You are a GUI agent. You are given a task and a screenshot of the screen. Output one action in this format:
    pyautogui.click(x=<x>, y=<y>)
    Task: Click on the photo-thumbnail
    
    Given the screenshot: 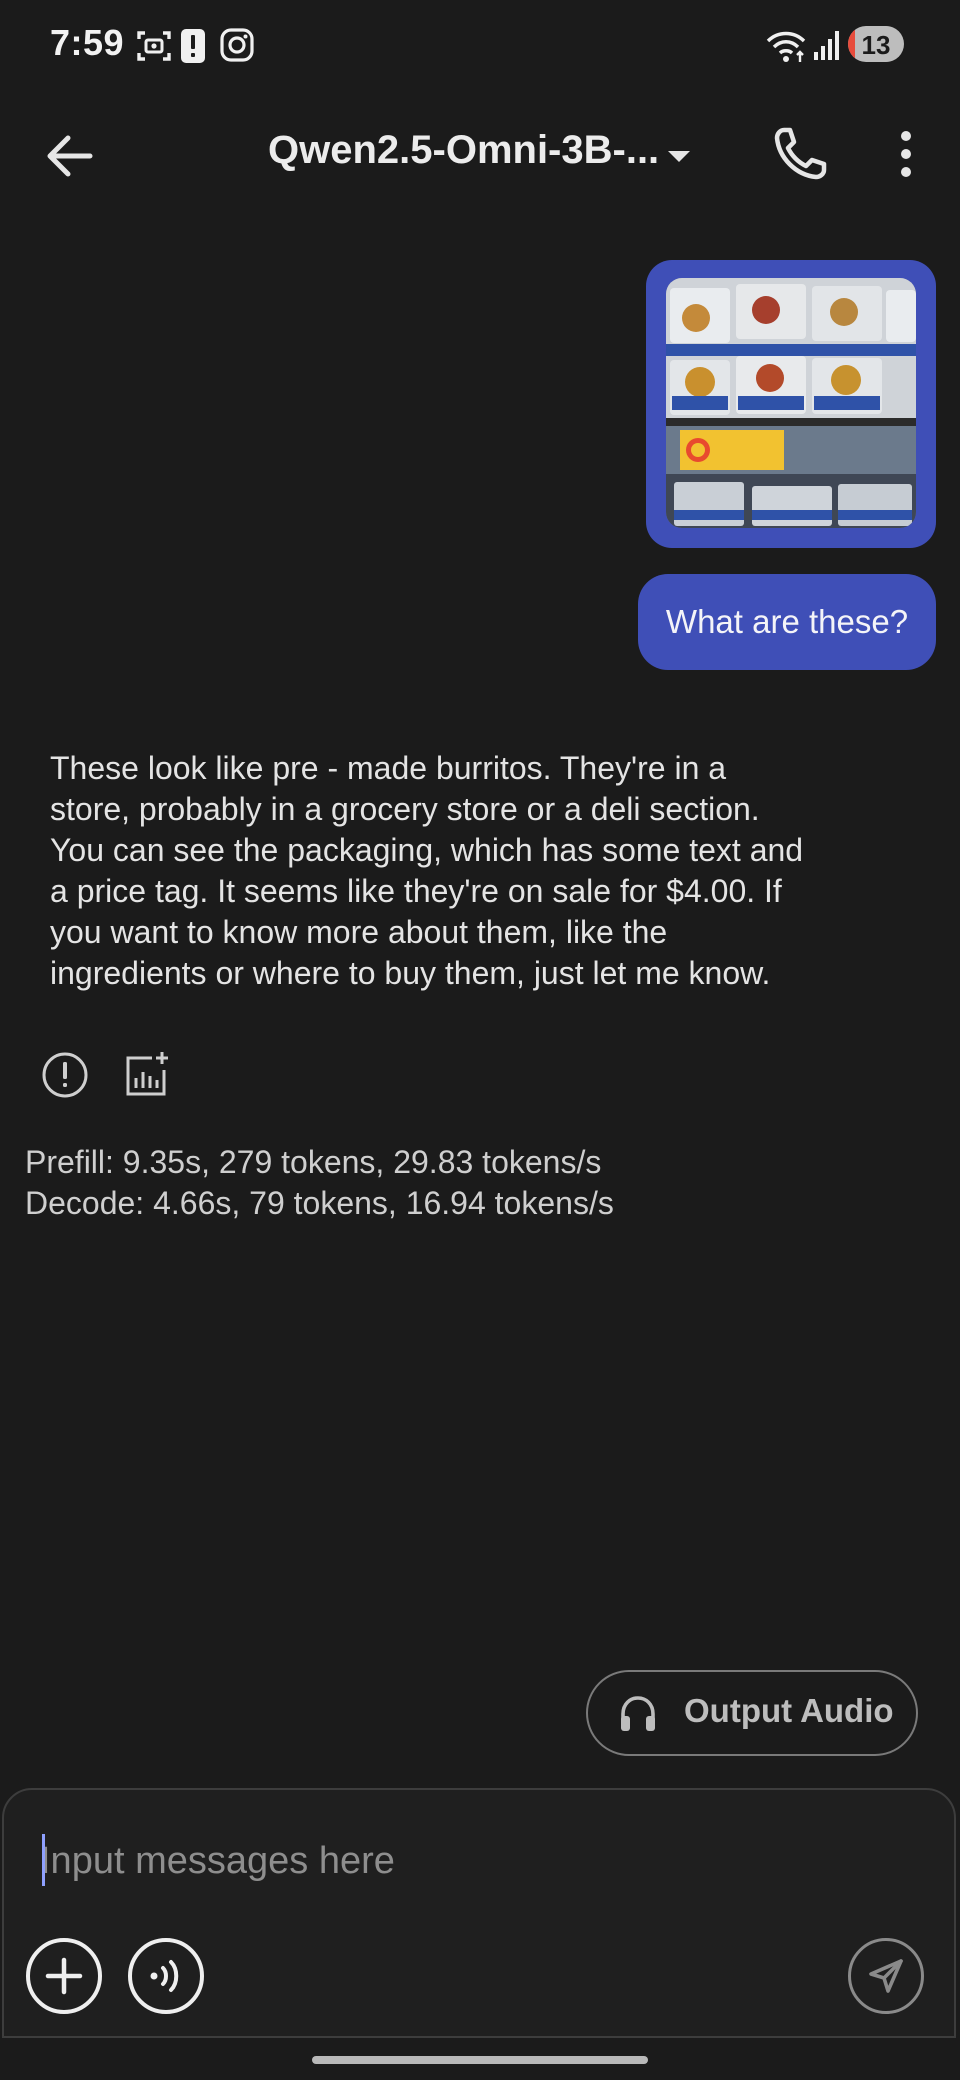 What is the action you would take?
    pyautogui.click(x=791, y=403)
    